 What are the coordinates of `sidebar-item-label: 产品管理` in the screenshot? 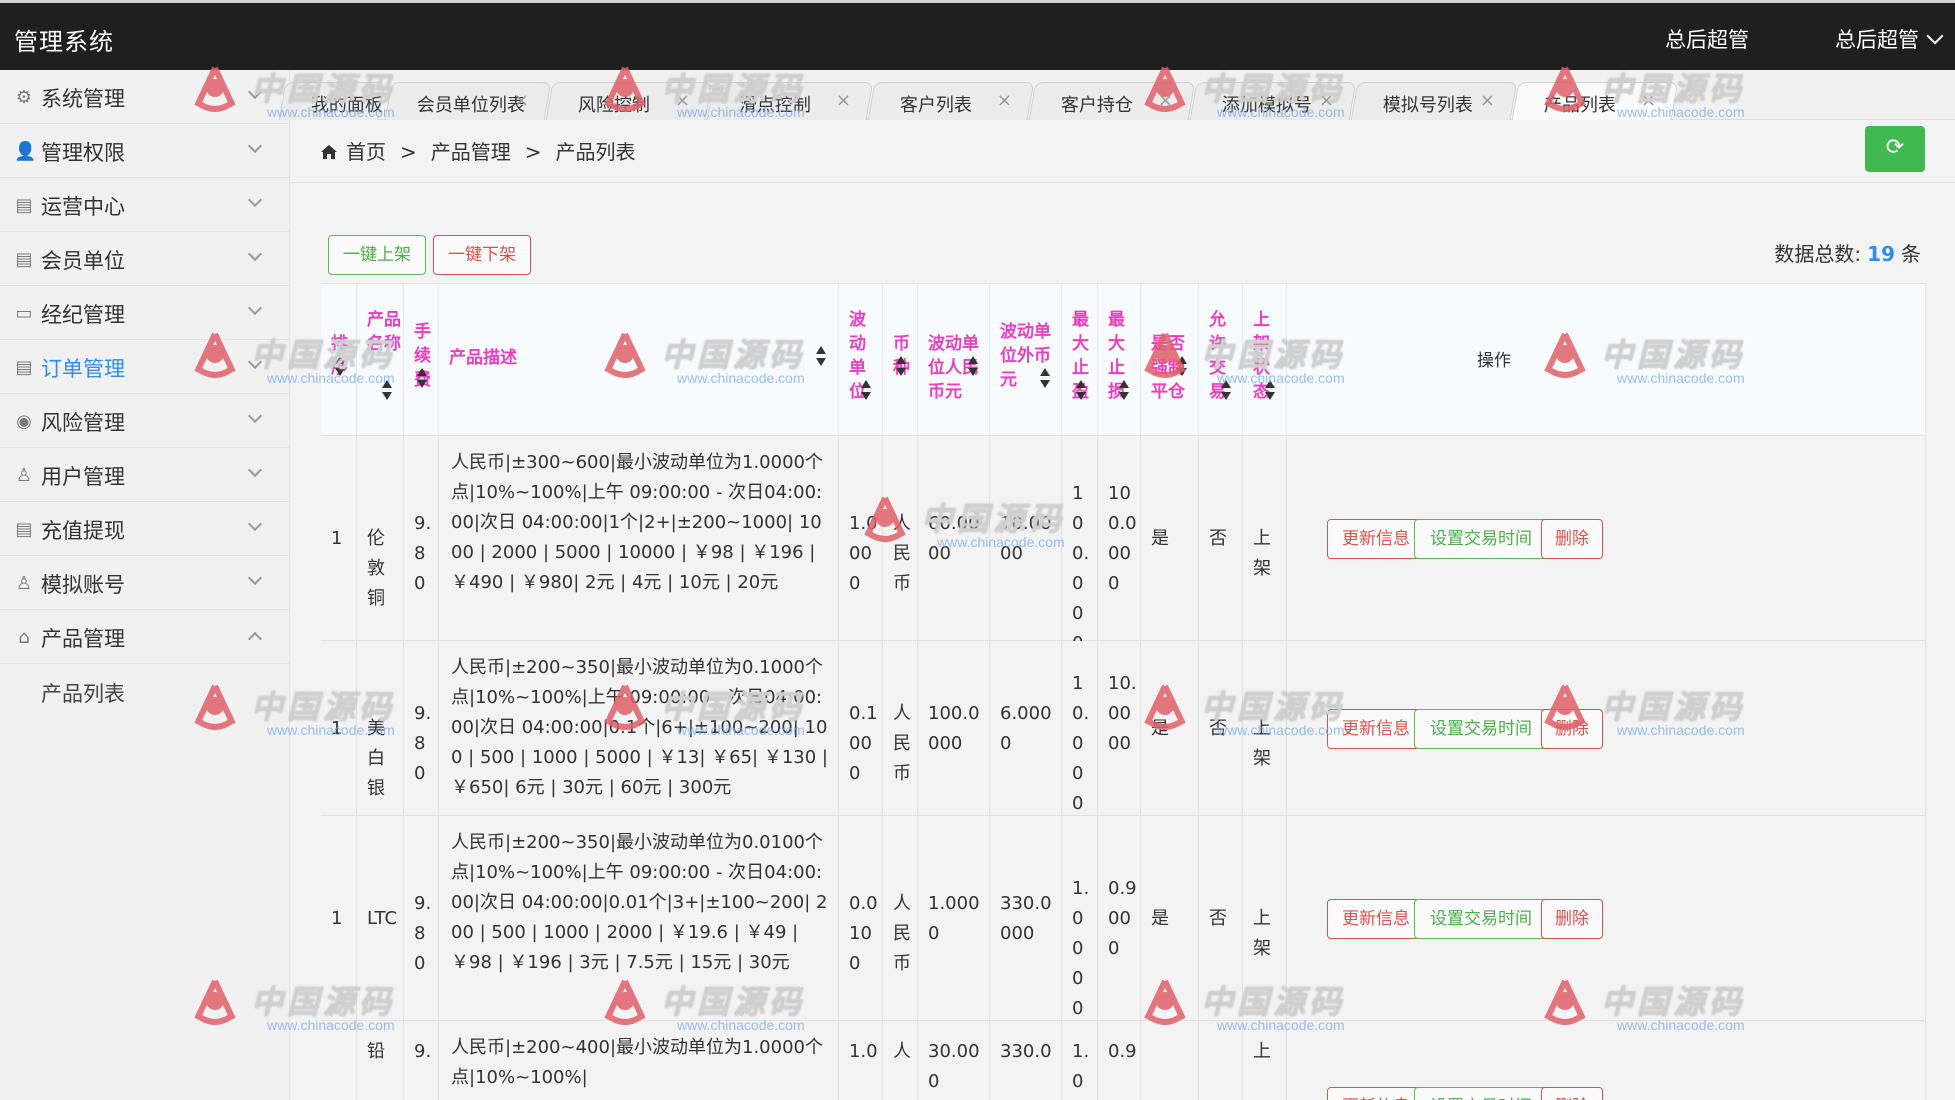 It's located at (83, 639).